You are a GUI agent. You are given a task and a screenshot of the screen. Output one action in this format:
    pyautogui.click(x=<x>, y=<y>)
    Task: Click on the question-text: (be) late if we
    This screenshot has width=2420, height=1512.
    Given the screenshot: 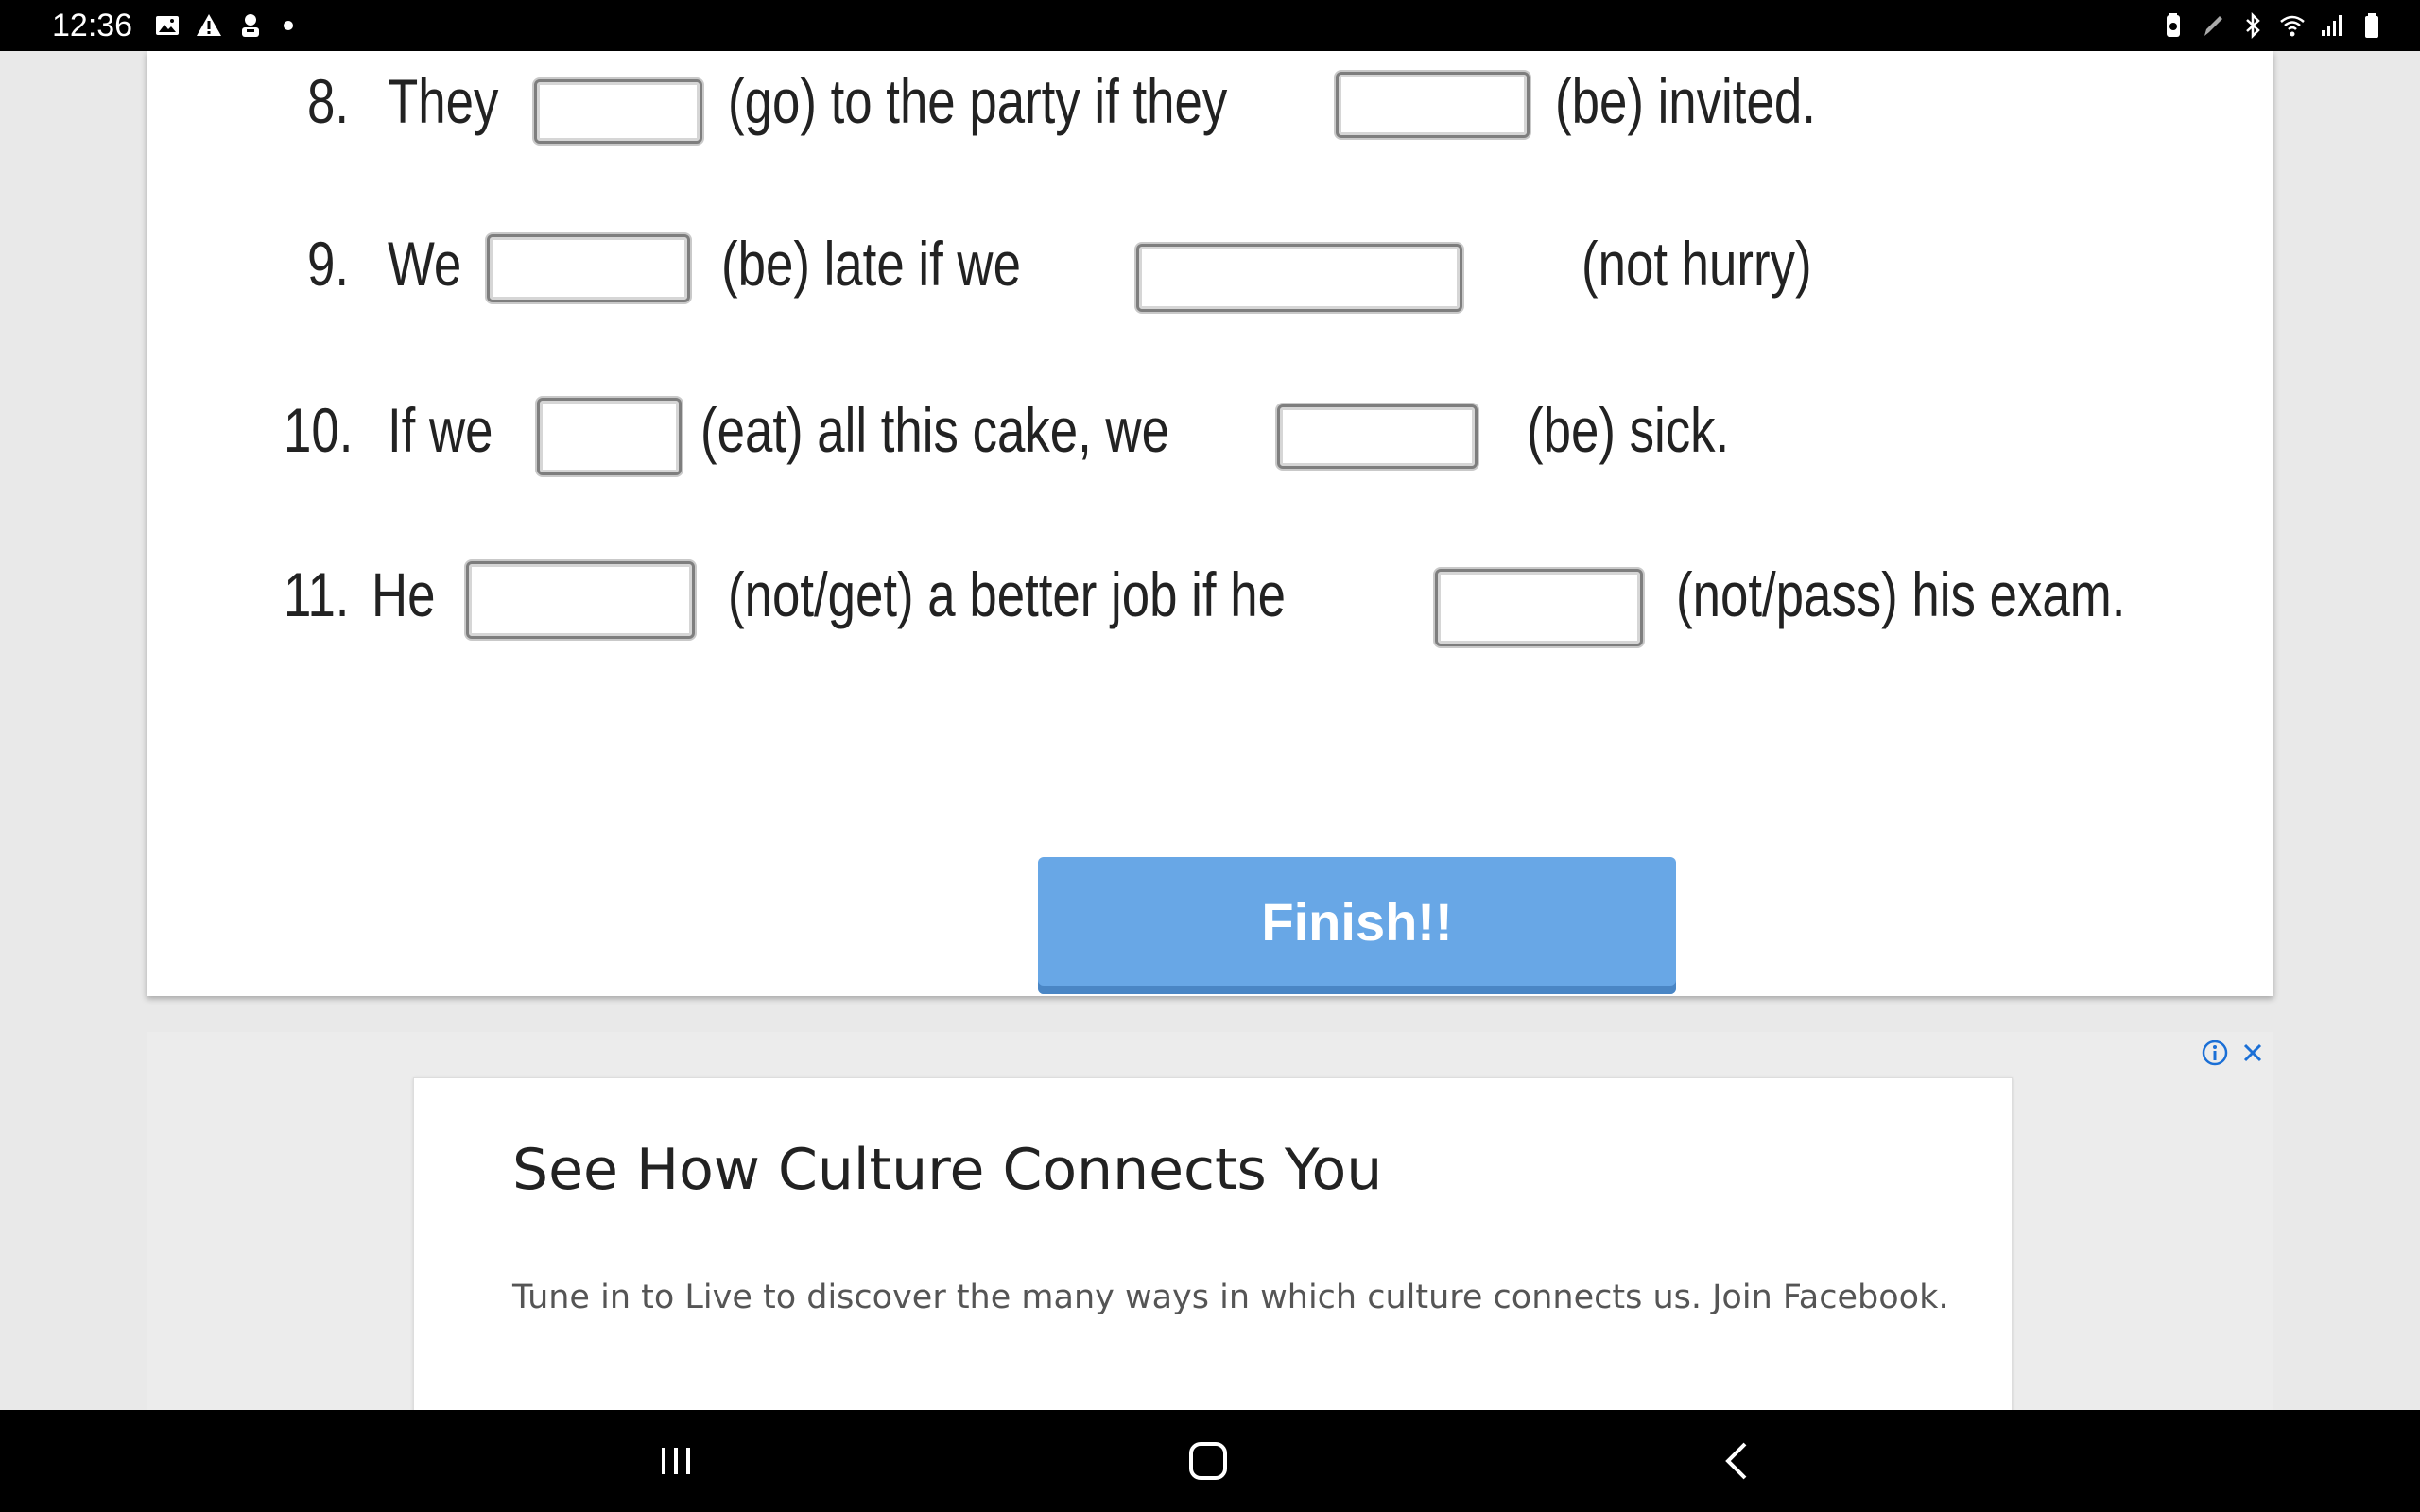 What is the action you would take?
    pyautogui.click(x=871, y=264)
    